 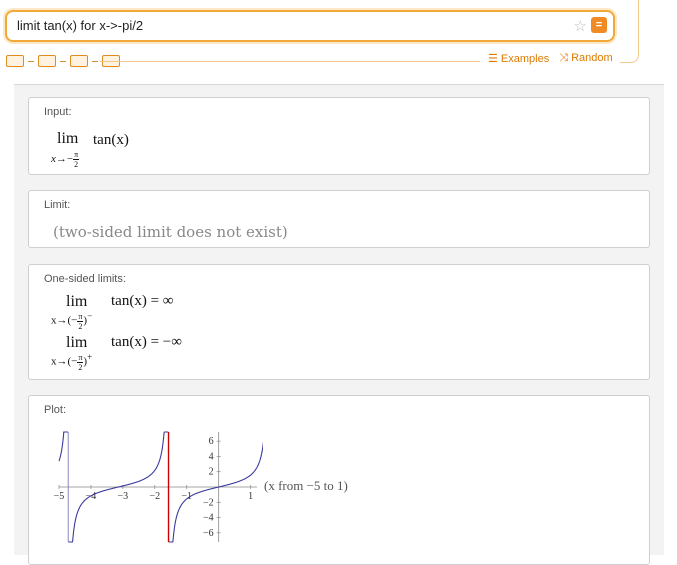 What do you see at coordinates (250, 496) in the screenshot?
I see `x-tick-label: 1` at bounding box center [250, 496].